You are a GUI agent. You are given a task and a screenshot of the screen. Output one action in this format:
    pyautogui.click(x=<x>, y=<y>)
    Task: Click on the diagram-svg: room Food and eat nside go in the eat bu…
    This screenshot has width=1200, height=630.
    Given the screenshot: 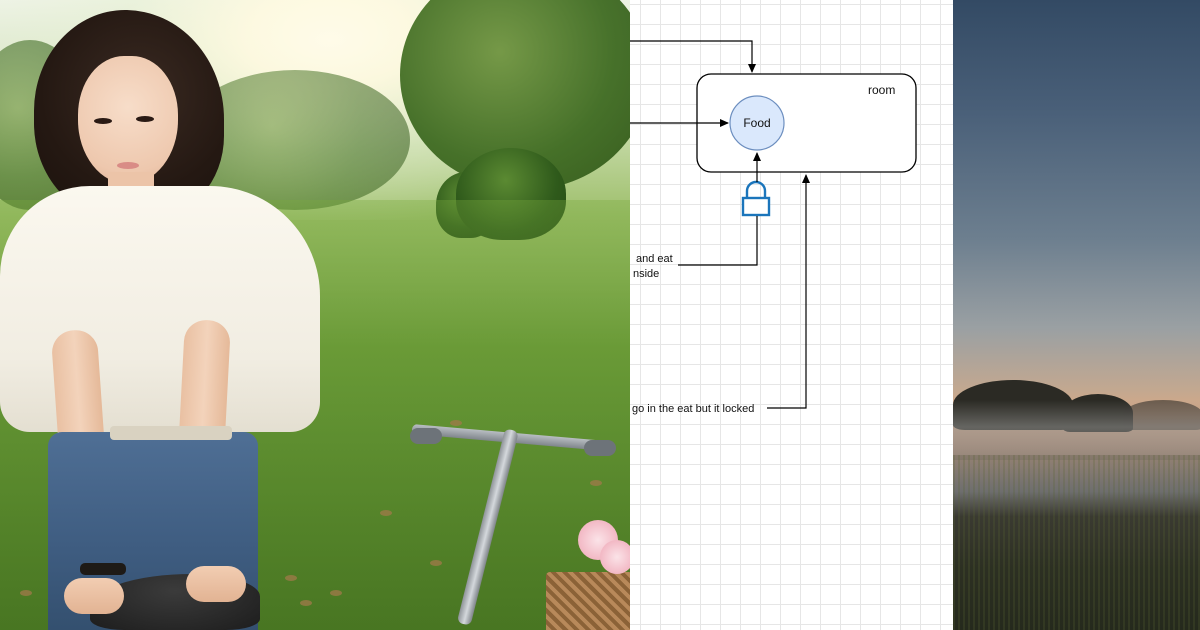 What is the action you would take?
    pyautogui.click(x=773, y=227)
    